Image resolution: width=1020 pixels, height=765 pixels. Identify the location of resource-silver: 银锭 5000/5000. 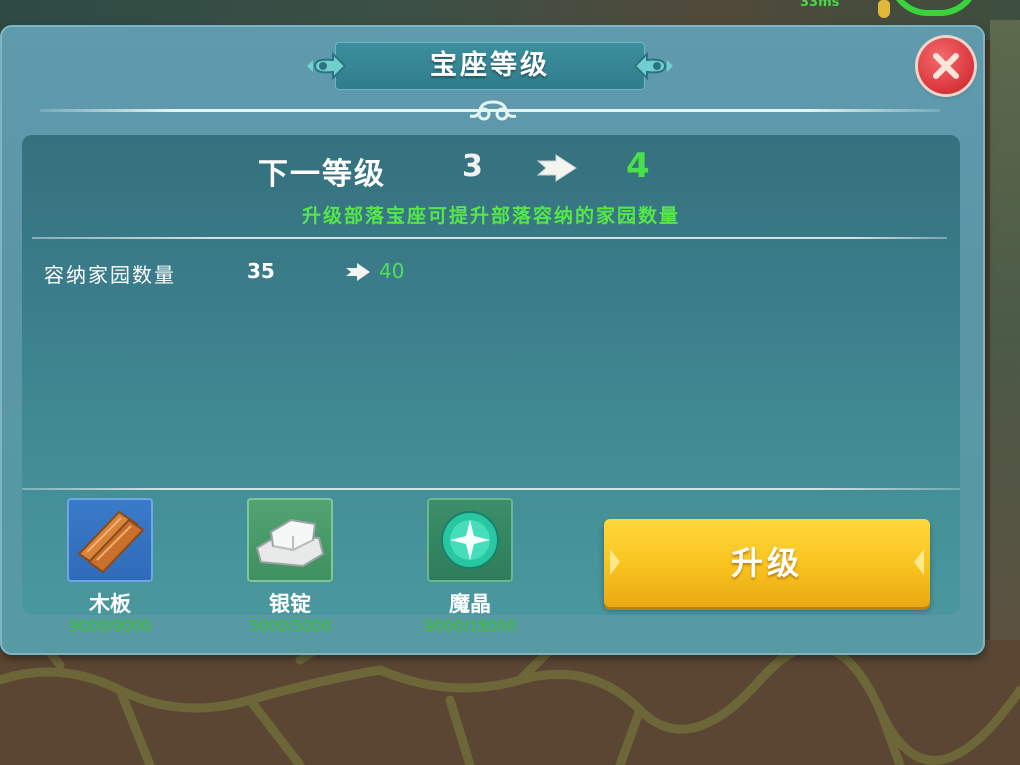
(282, 566).